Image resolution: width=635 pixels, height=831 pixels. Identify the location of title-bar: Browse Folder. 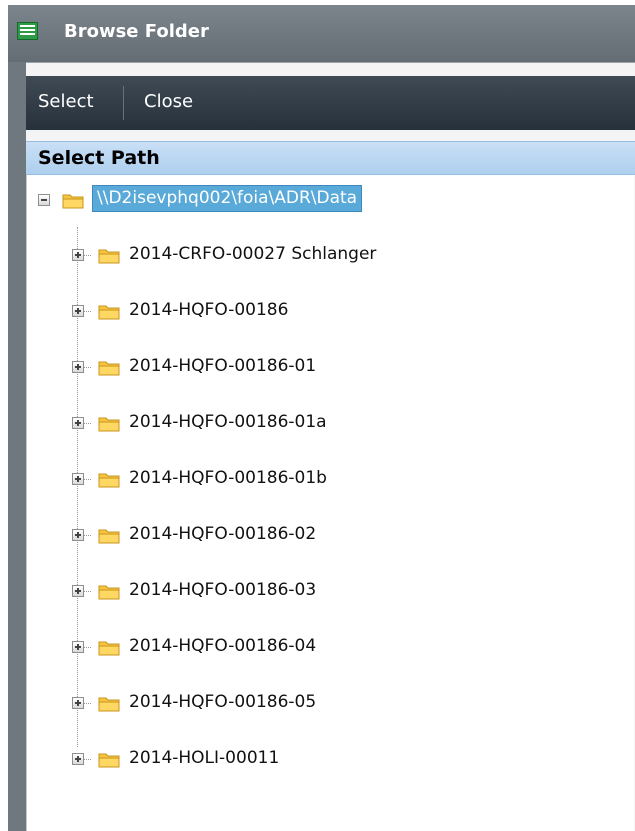
(321, 33).